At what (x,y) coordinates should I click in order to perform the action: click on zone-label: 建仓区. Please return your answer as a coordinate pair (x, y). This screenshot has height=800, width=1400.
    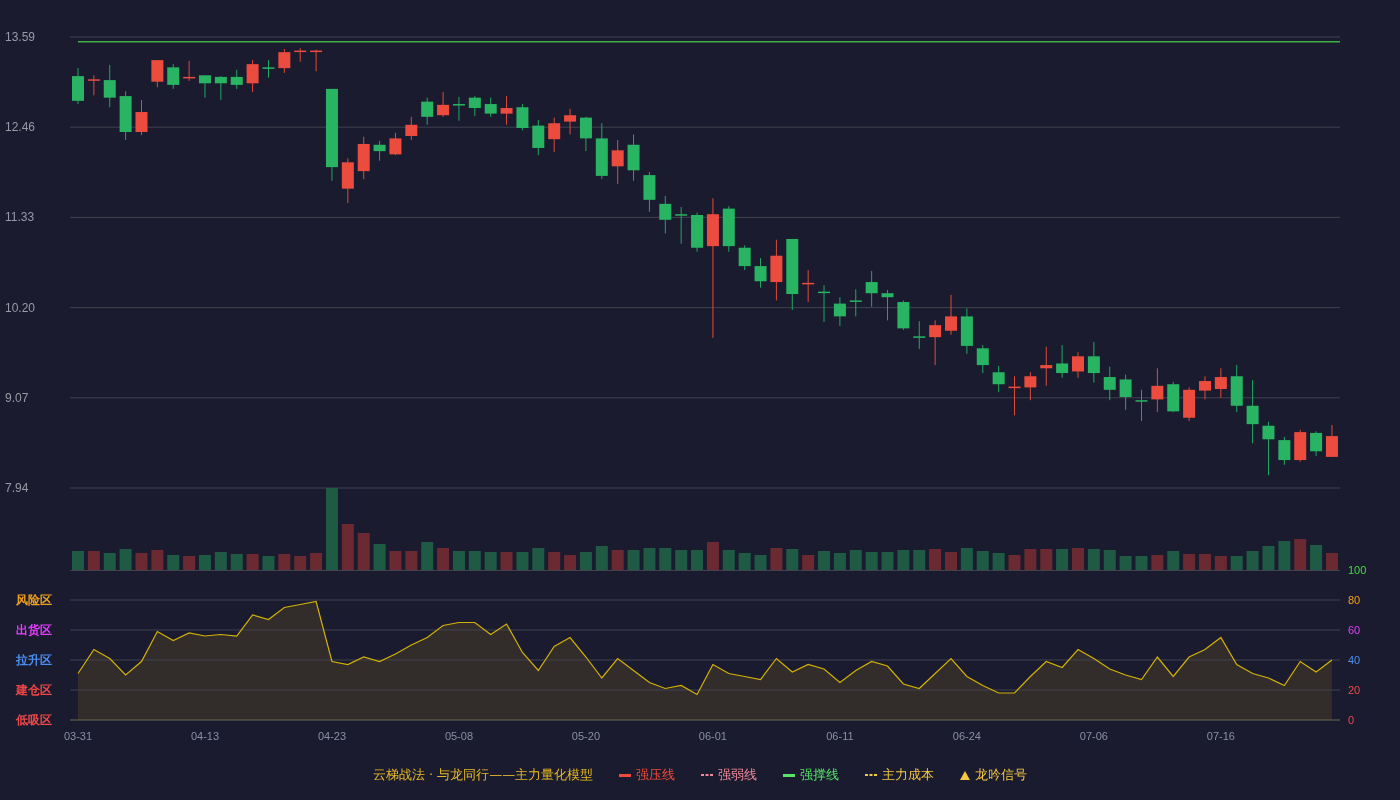
    Looking at the image, I should click on (34, 690).